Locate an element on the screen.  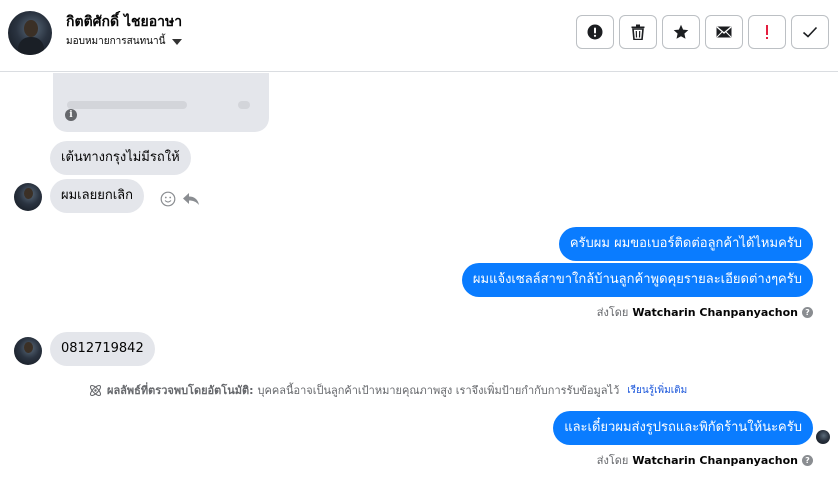
mark-done-button is located at coordinates (810, 32).